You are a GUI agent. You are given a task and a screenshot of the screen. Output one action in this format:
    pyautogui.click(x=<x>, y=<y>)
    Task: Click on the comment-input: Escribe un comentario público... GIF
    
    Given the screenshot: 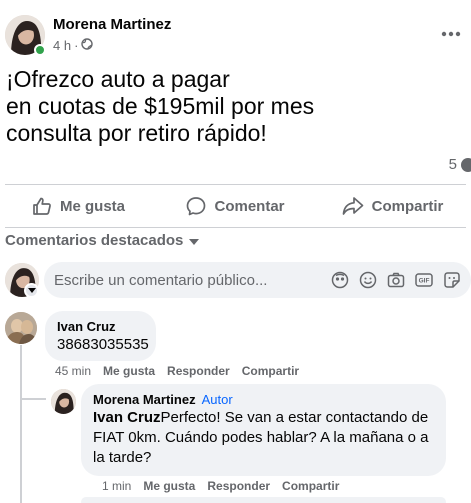 What is the action you would take?
    pyautogui.click(x=257, y=280)
    